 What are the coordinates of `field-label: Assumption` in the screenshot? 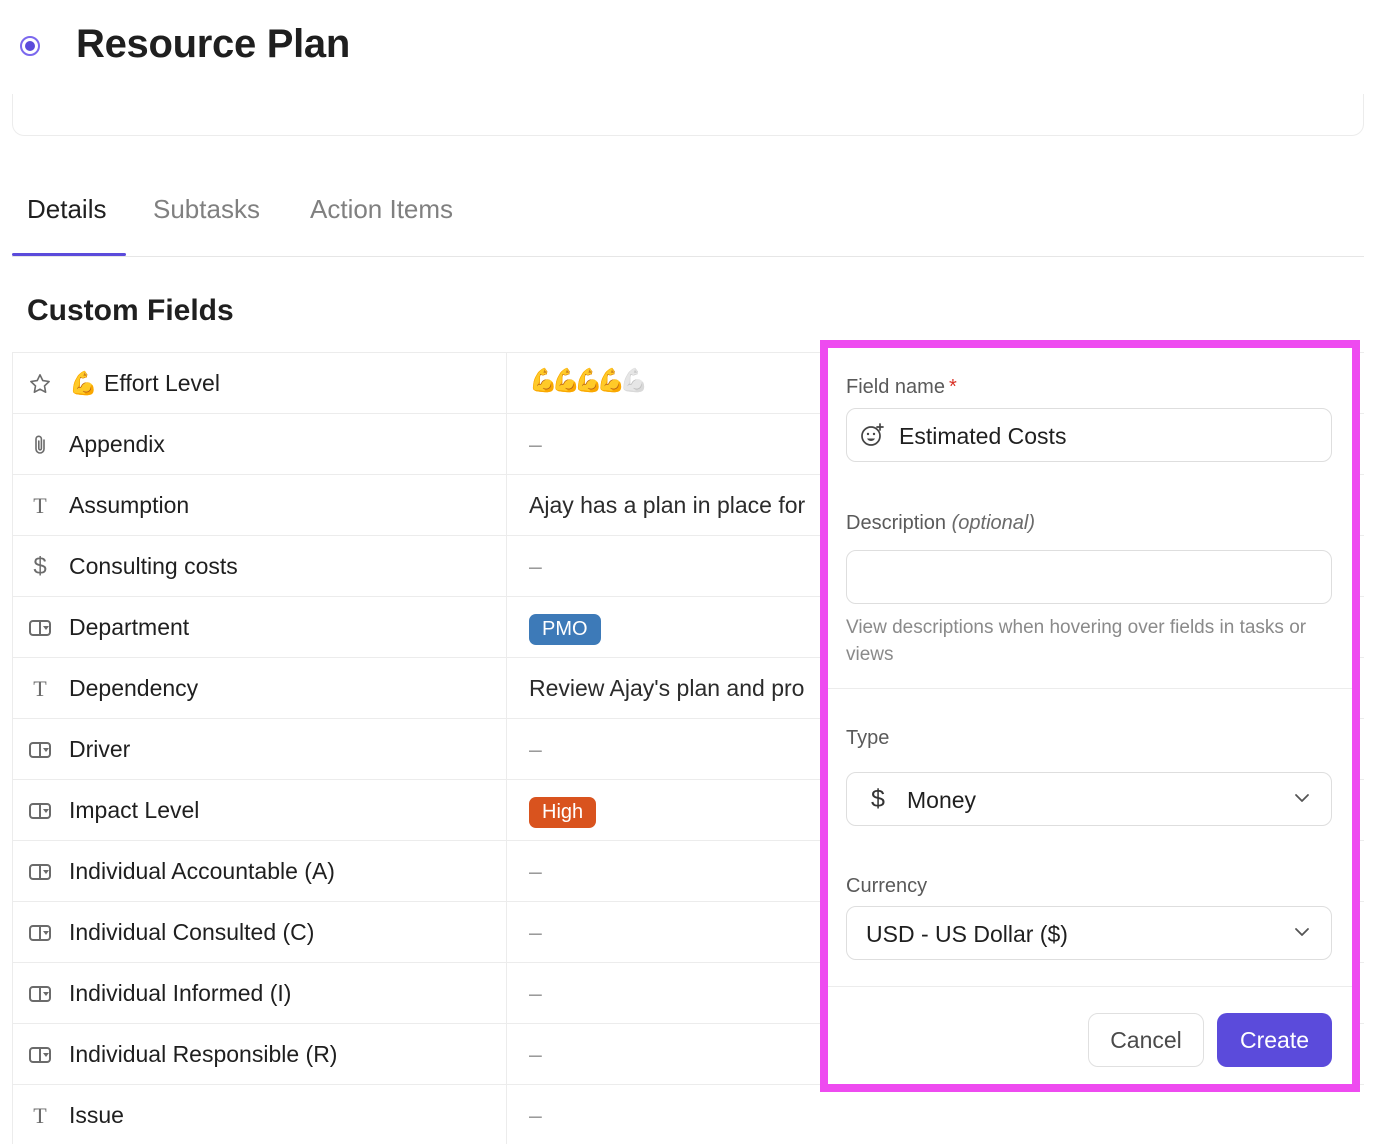 It's located at (129, 505).